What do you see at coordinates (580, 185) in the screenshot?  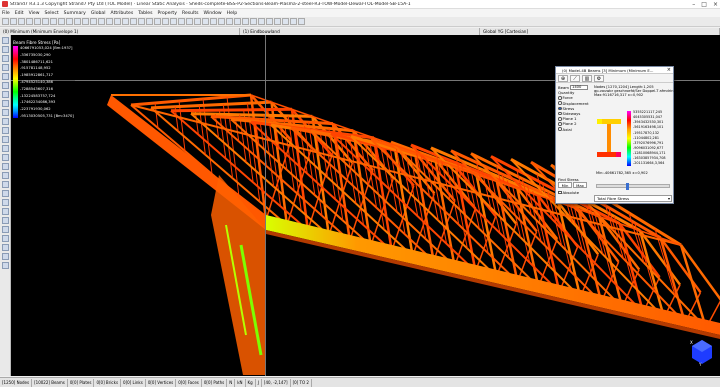 I see `find-max-button: Max` at bounding box center [580, 185].